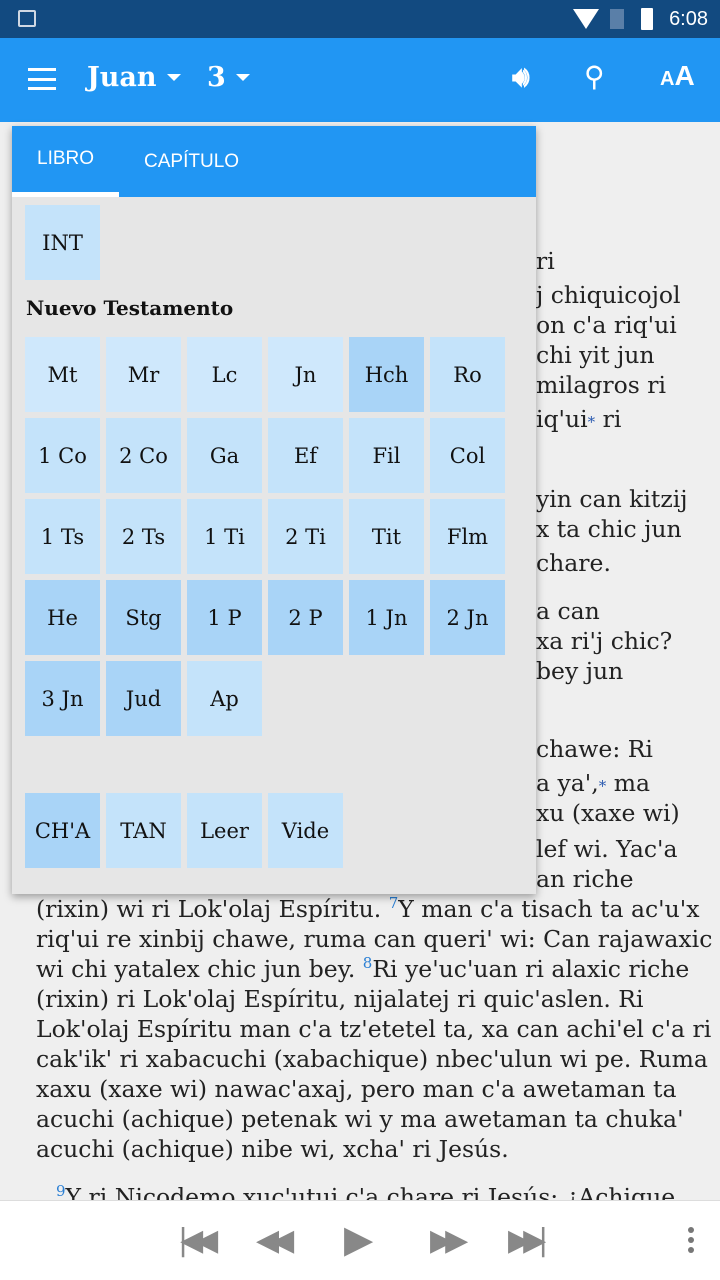 This screenshot has height=1280, width=720. I want to click on chapter-selector: 3, so click(228, 77).